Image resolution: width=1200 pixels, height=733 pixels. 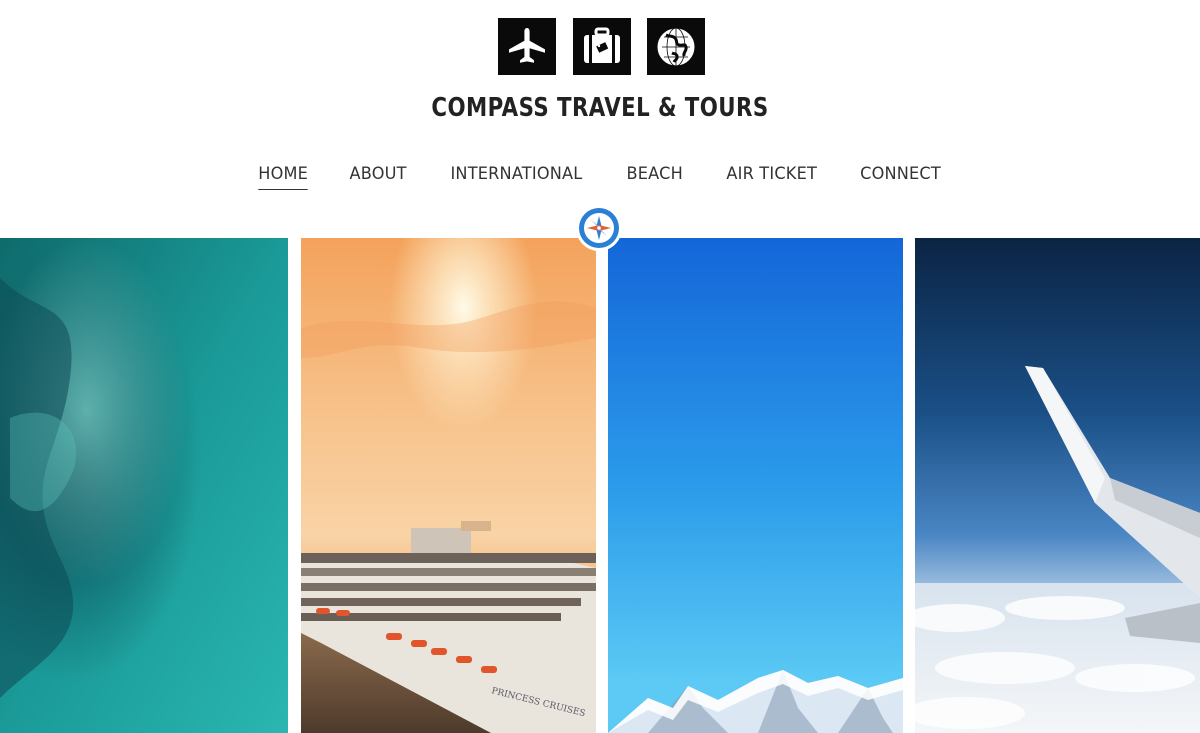 I want to click on compass-icon, so click(x=599, y=228).